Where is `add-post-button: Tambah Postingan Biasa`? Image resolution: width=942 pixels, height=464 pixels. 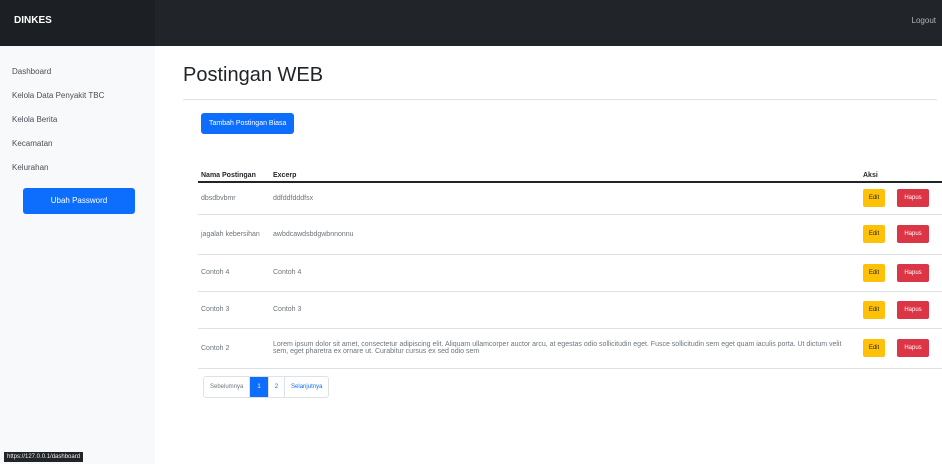 add-post-button: Tambah Postingan Biasa is located at coordinates (248, 123).